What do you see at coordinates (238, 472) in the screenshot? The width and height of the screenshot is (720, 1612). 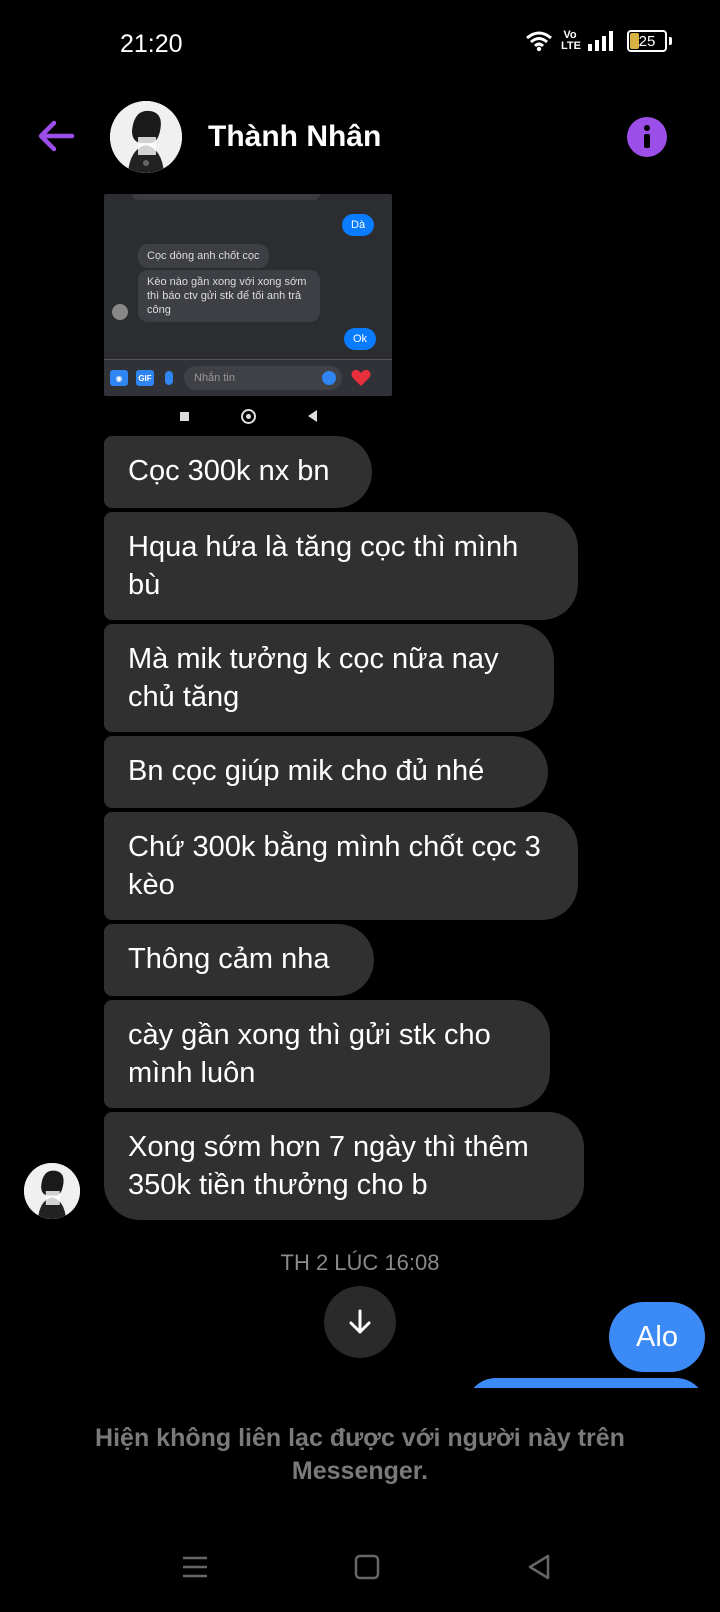 I see `message-bubble: Cọc 300k nx bn` at bounding box center [238, 472].